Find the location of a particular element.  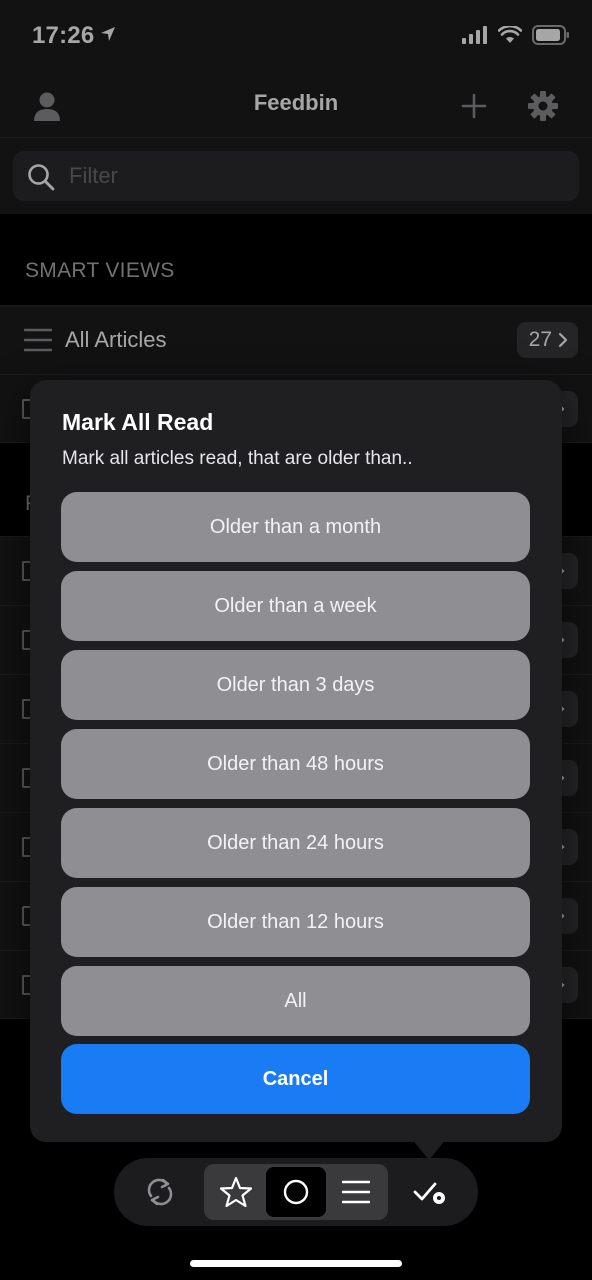

older-than-month-button: Older than a month is located at coordinates (295, 527).